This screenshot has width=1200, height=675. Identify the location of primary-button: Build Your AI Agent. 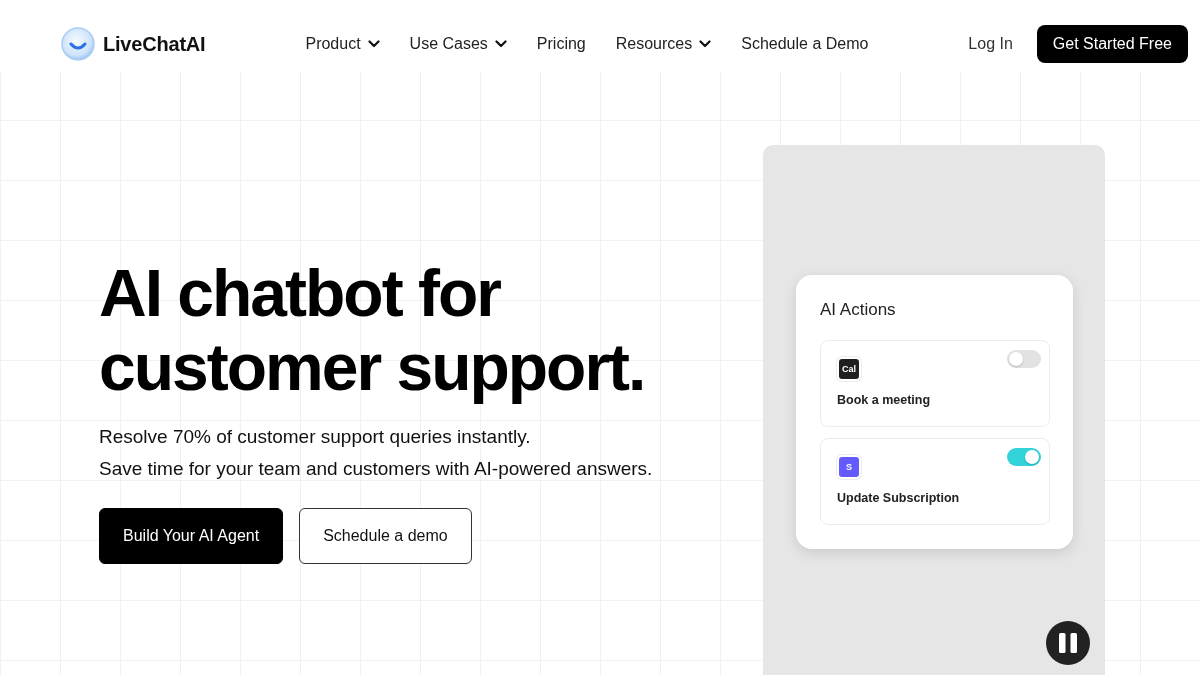
(191, 536).